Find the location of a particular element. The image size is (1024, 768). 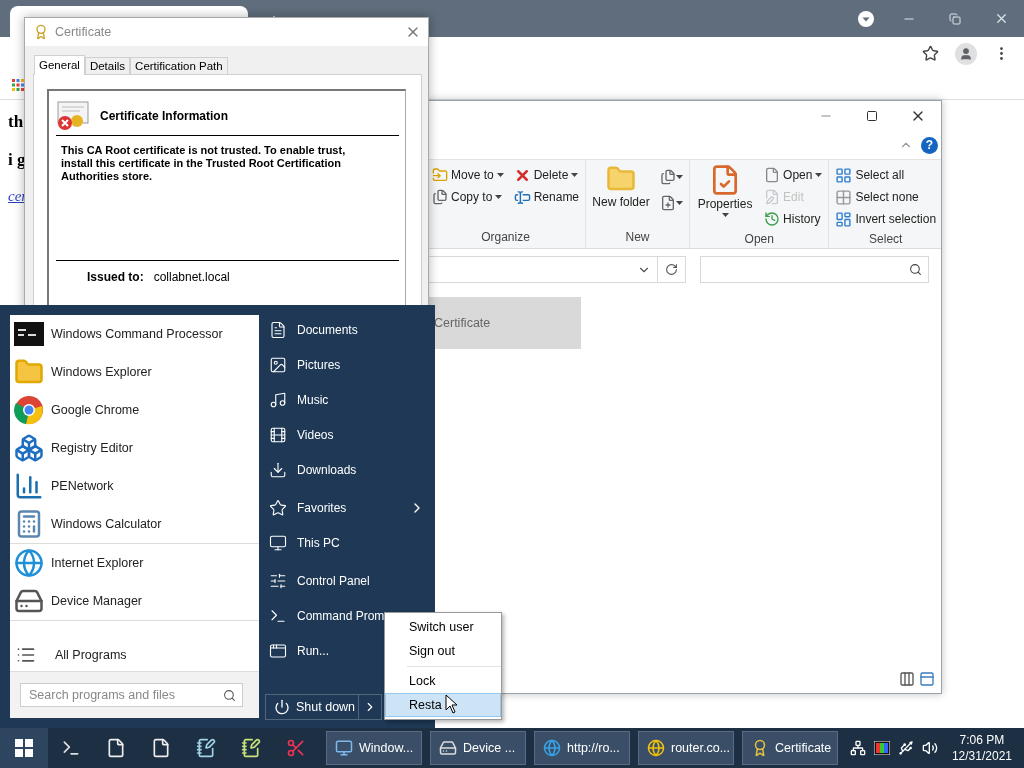

ribbon-button: Move to is located at coordinates (468, 175).